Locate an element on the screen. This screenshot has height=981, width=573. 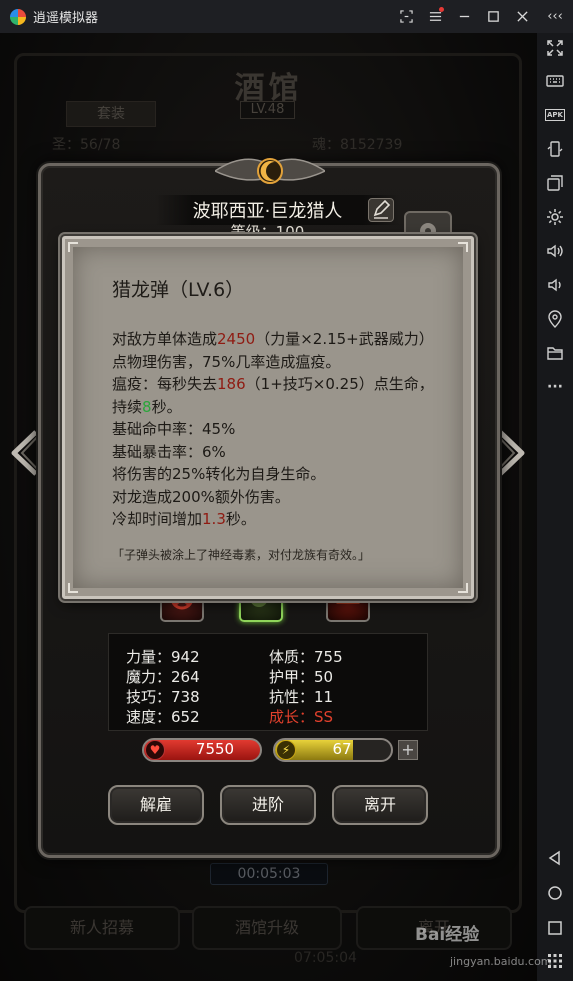
stat-strength: 力量：942 is located at coordinates (163, 657).